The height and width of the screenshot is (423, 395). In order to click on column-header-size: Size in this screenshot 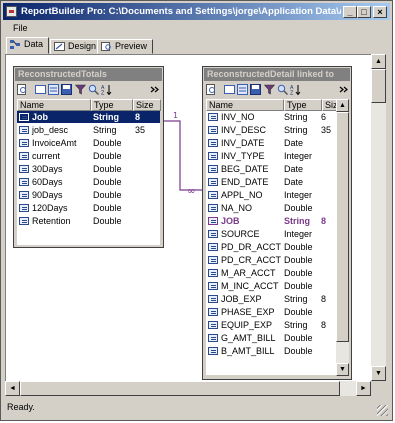, I will do `click(147, 105)`.